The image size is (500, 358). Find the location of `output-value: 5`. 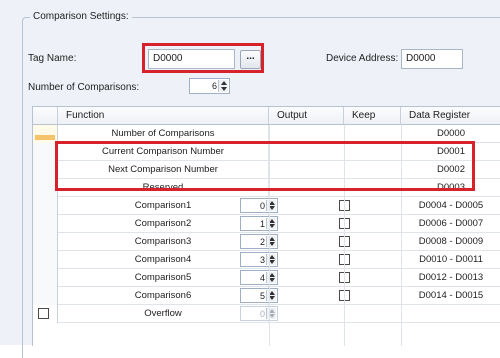

output-value: 5 is located at coordinates (262, 296).